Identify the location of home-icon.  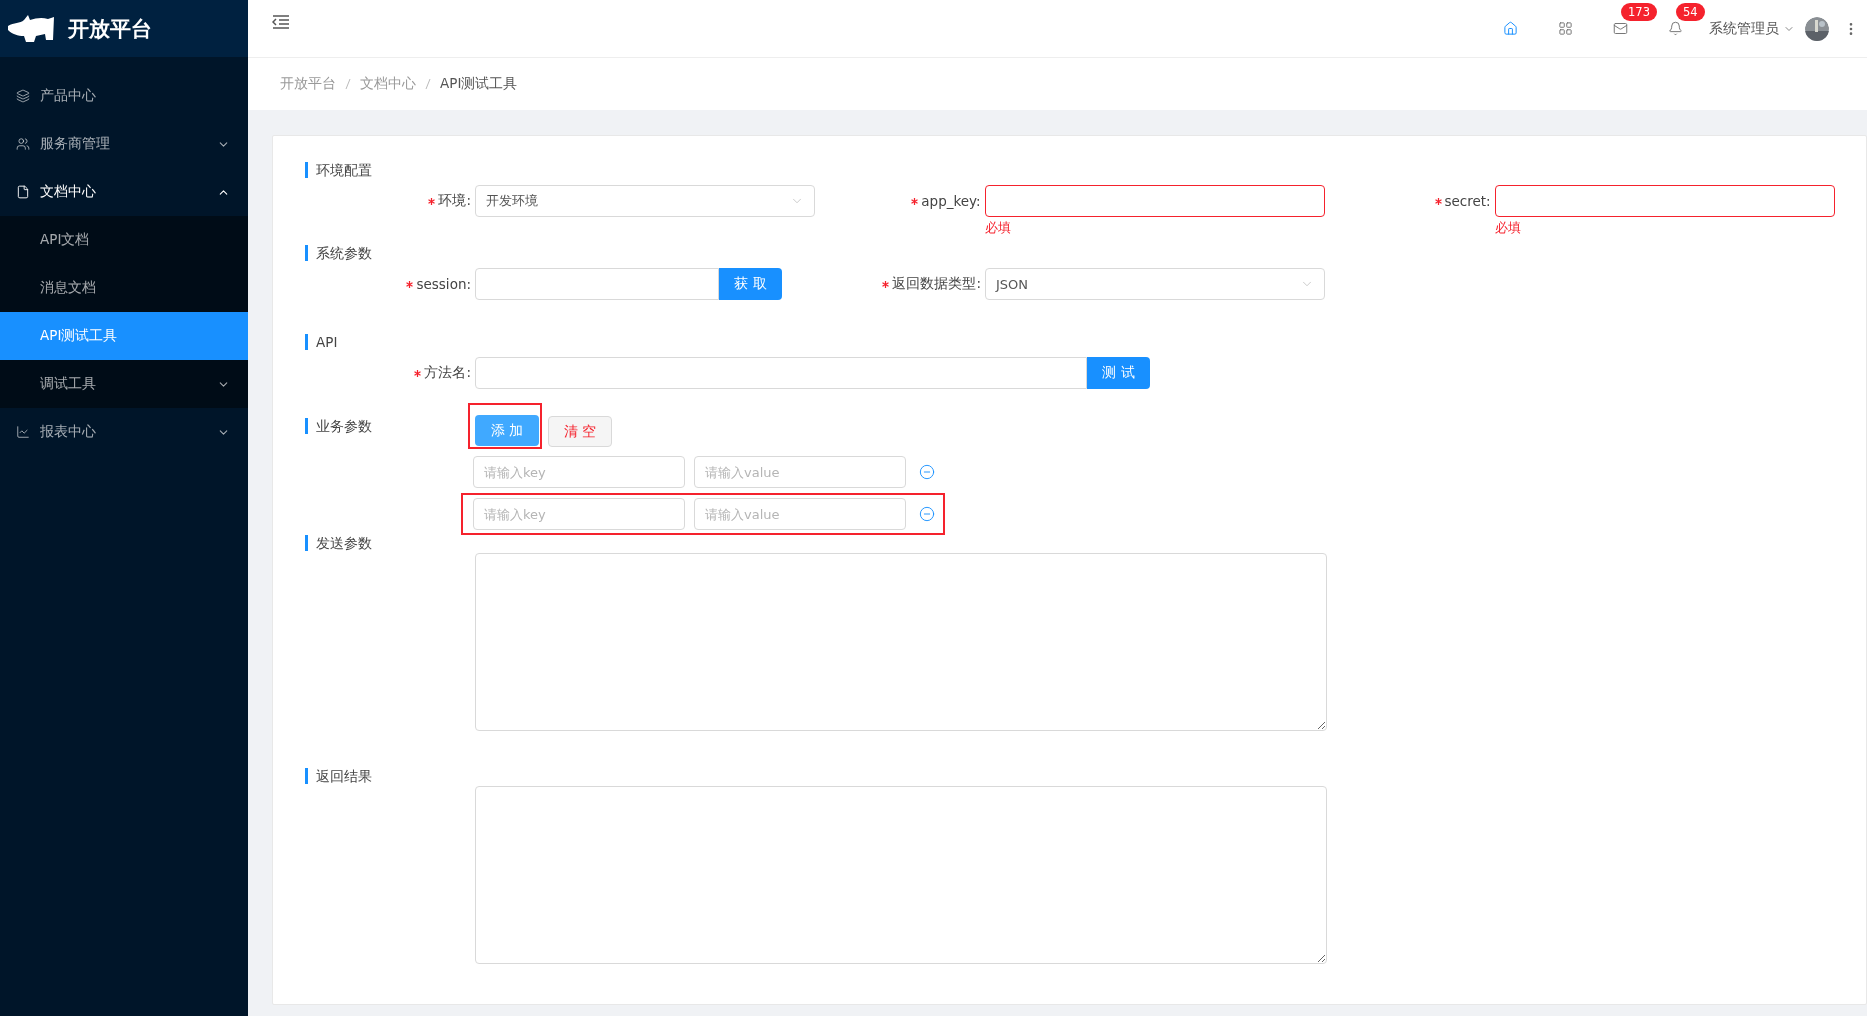
(1510, 28).